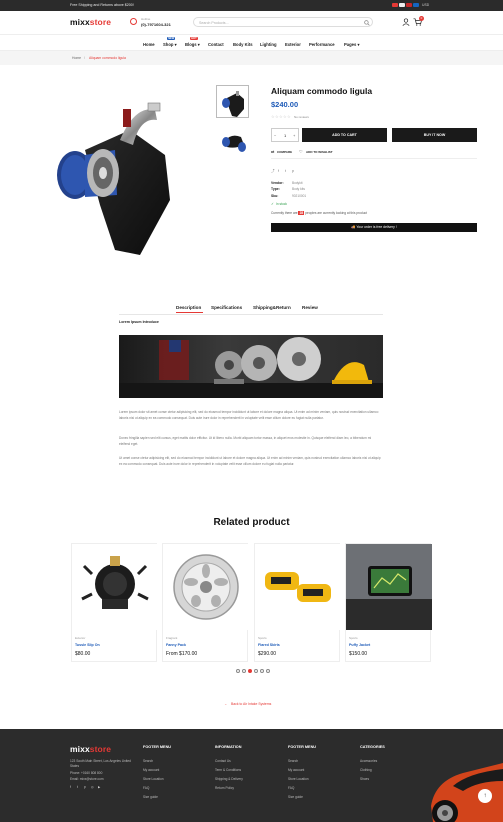  Describe the element at coordinates (301, 117) in the screenshot. I see `reviews-count: No reviews` at that location.